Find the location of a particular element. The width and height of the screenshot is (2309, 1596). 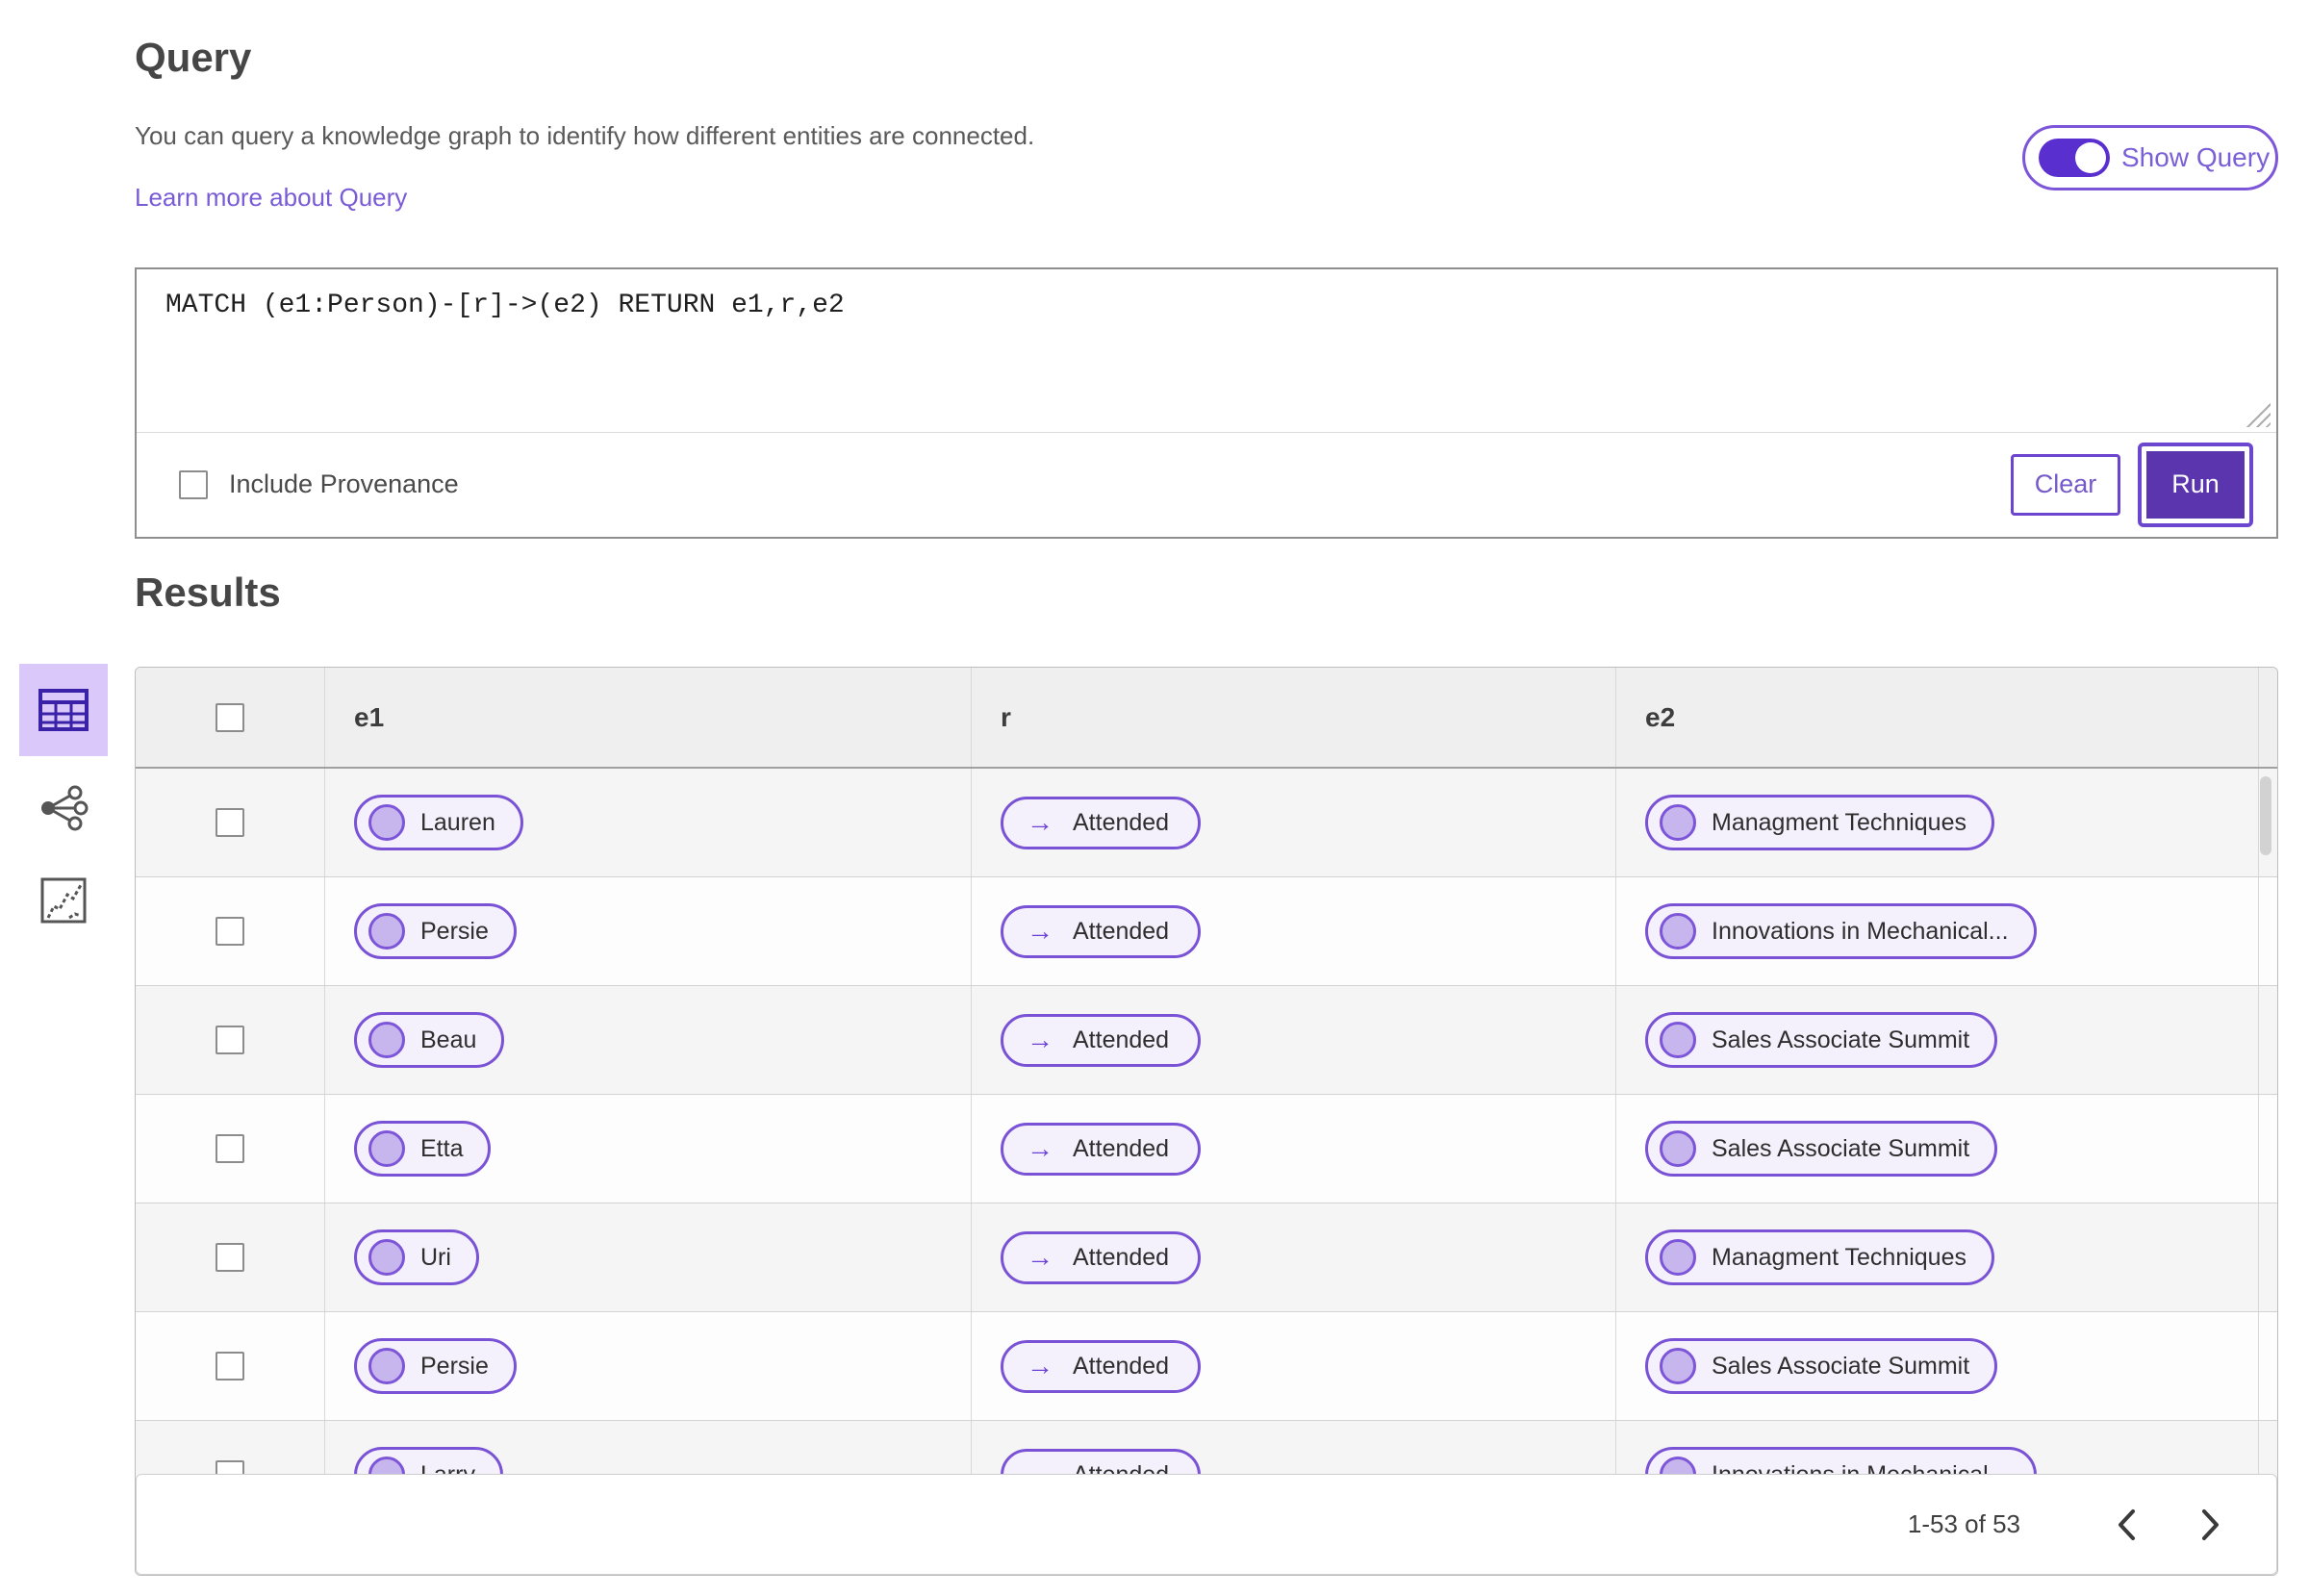

table-header-row: e1 r e2 is located at coordinates (1206, 718).